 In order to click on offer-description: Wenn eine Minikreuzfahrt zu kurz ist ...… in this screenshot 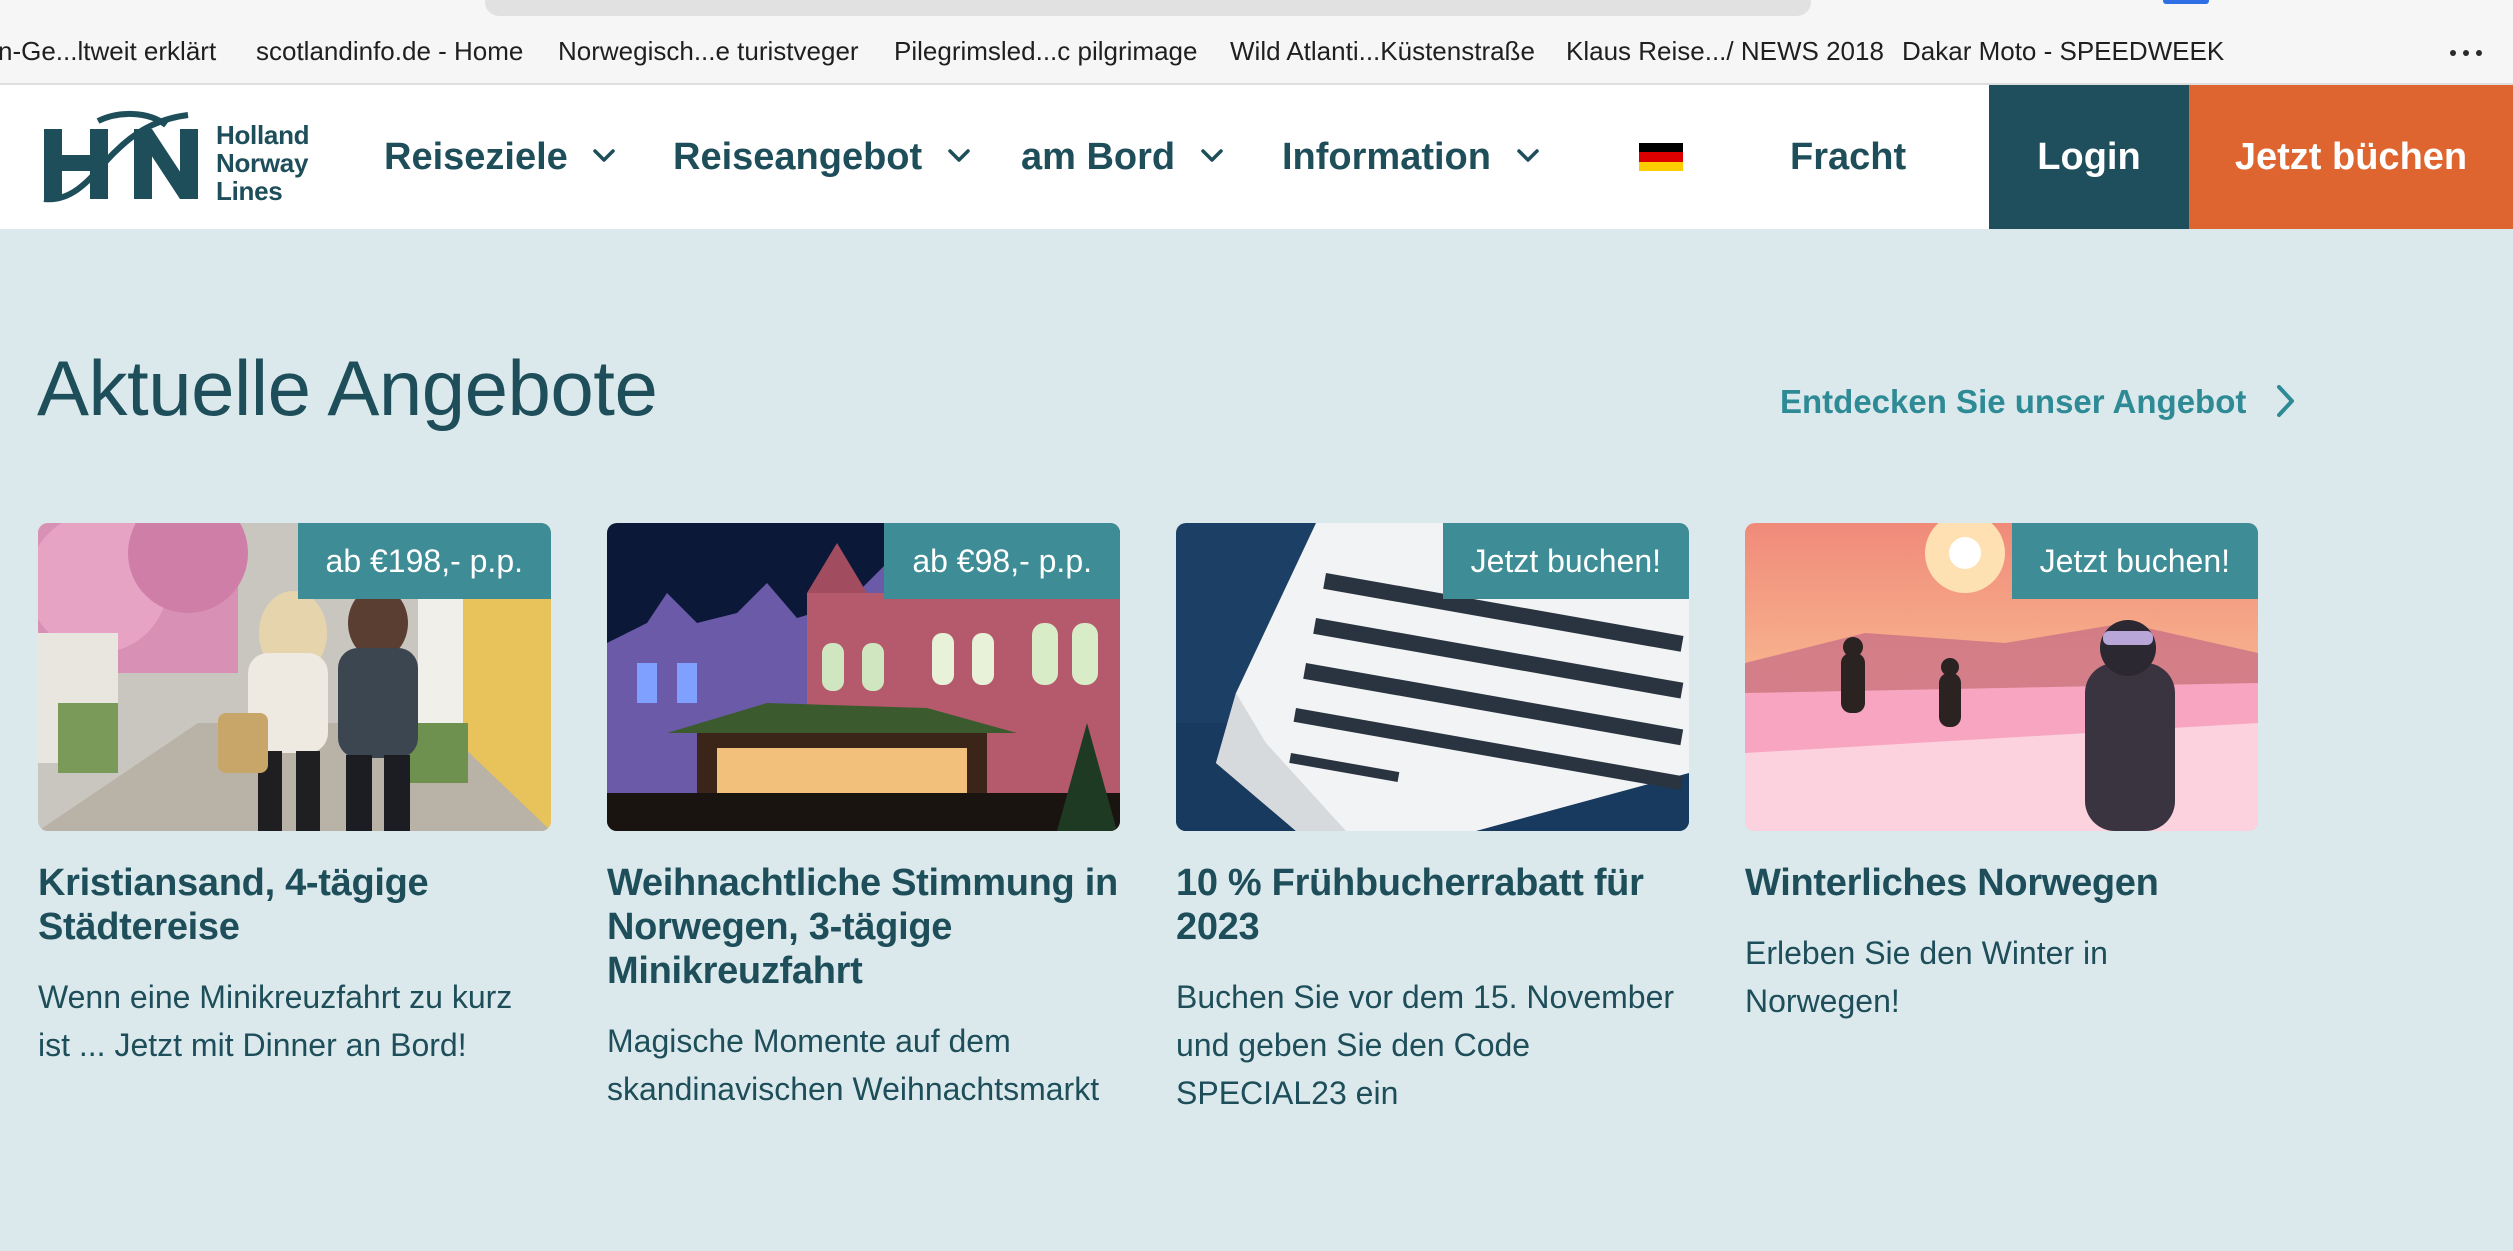, I will do `click(275, 1021)`.